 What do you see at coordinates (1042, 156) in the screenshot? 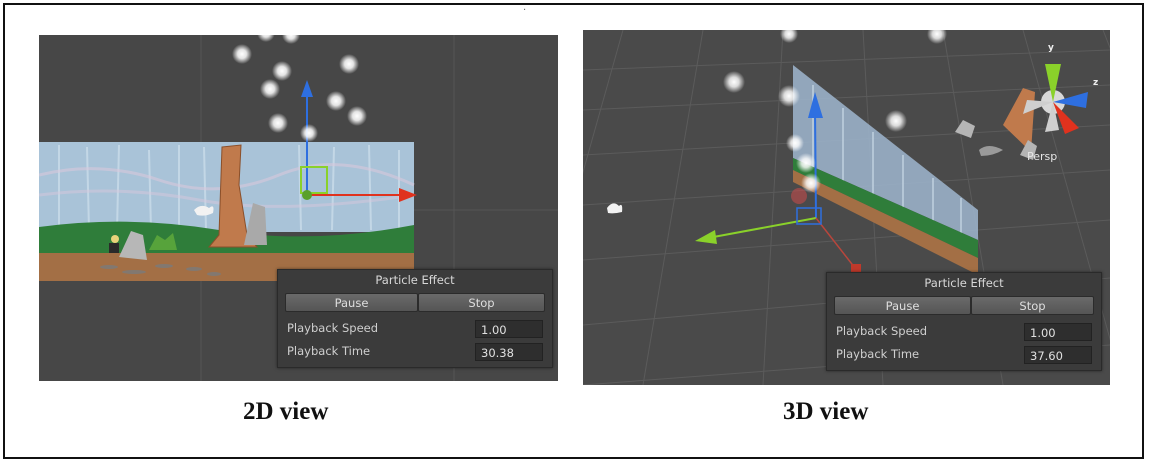
I see `projection-label: Persp` at bounding box center [1042, 156].